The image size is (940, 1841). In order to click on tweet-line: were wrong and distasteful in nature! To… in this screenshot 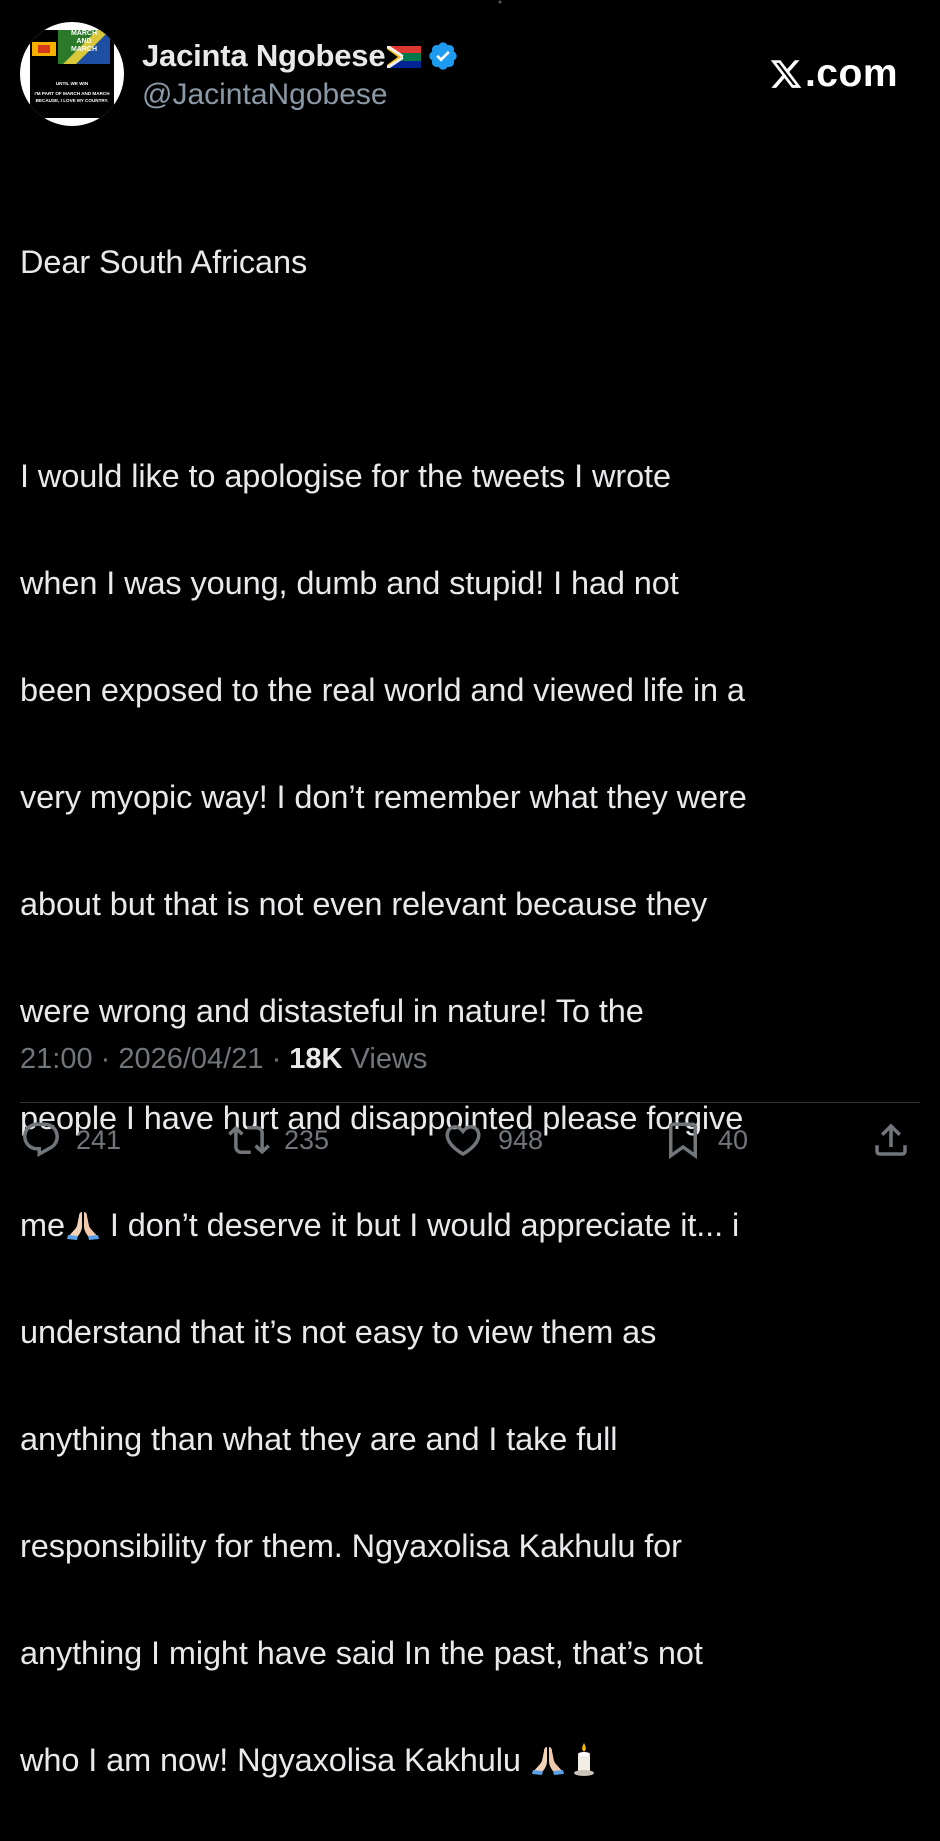, I will do `click(332, 1010)`.